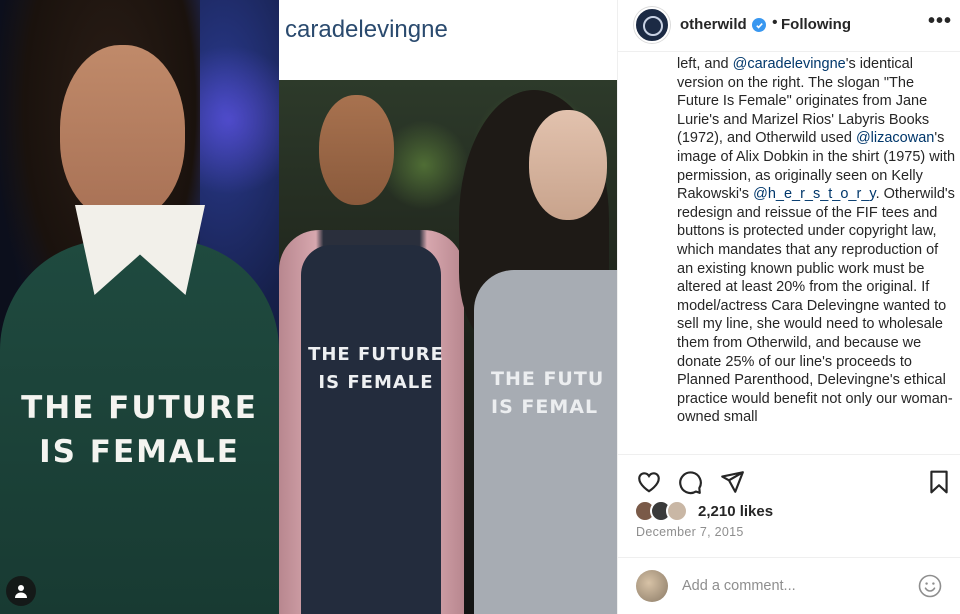  I want to click on comment-input, so click(797, 586).